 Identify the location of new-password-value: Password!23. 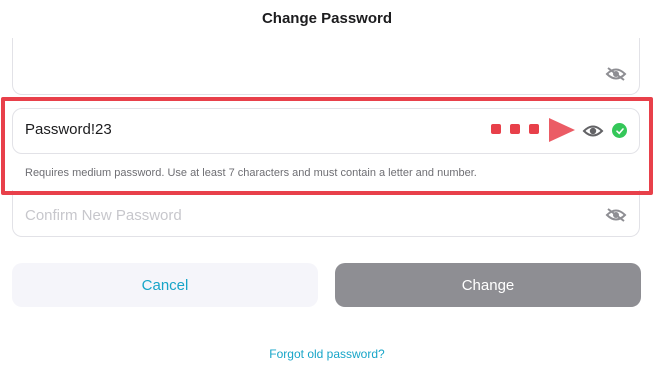
(68, 129).